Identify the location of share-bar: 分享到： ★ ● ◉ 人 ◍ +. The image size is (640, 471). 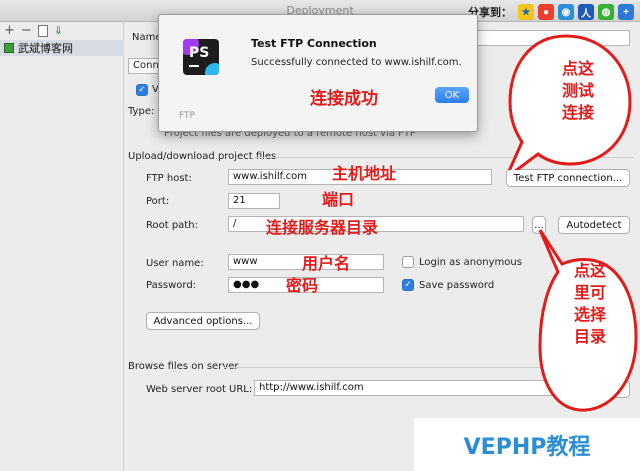
(551, 12).